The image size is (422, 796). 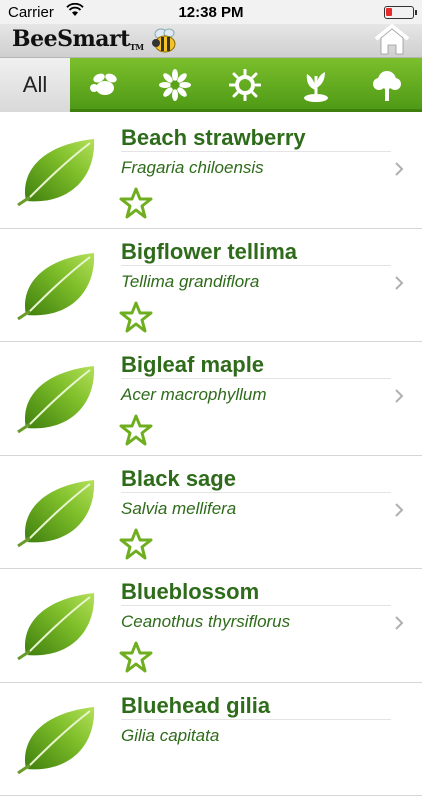 I want to click on plant-name: Bluehead gilia, so click(x=195, y=706).